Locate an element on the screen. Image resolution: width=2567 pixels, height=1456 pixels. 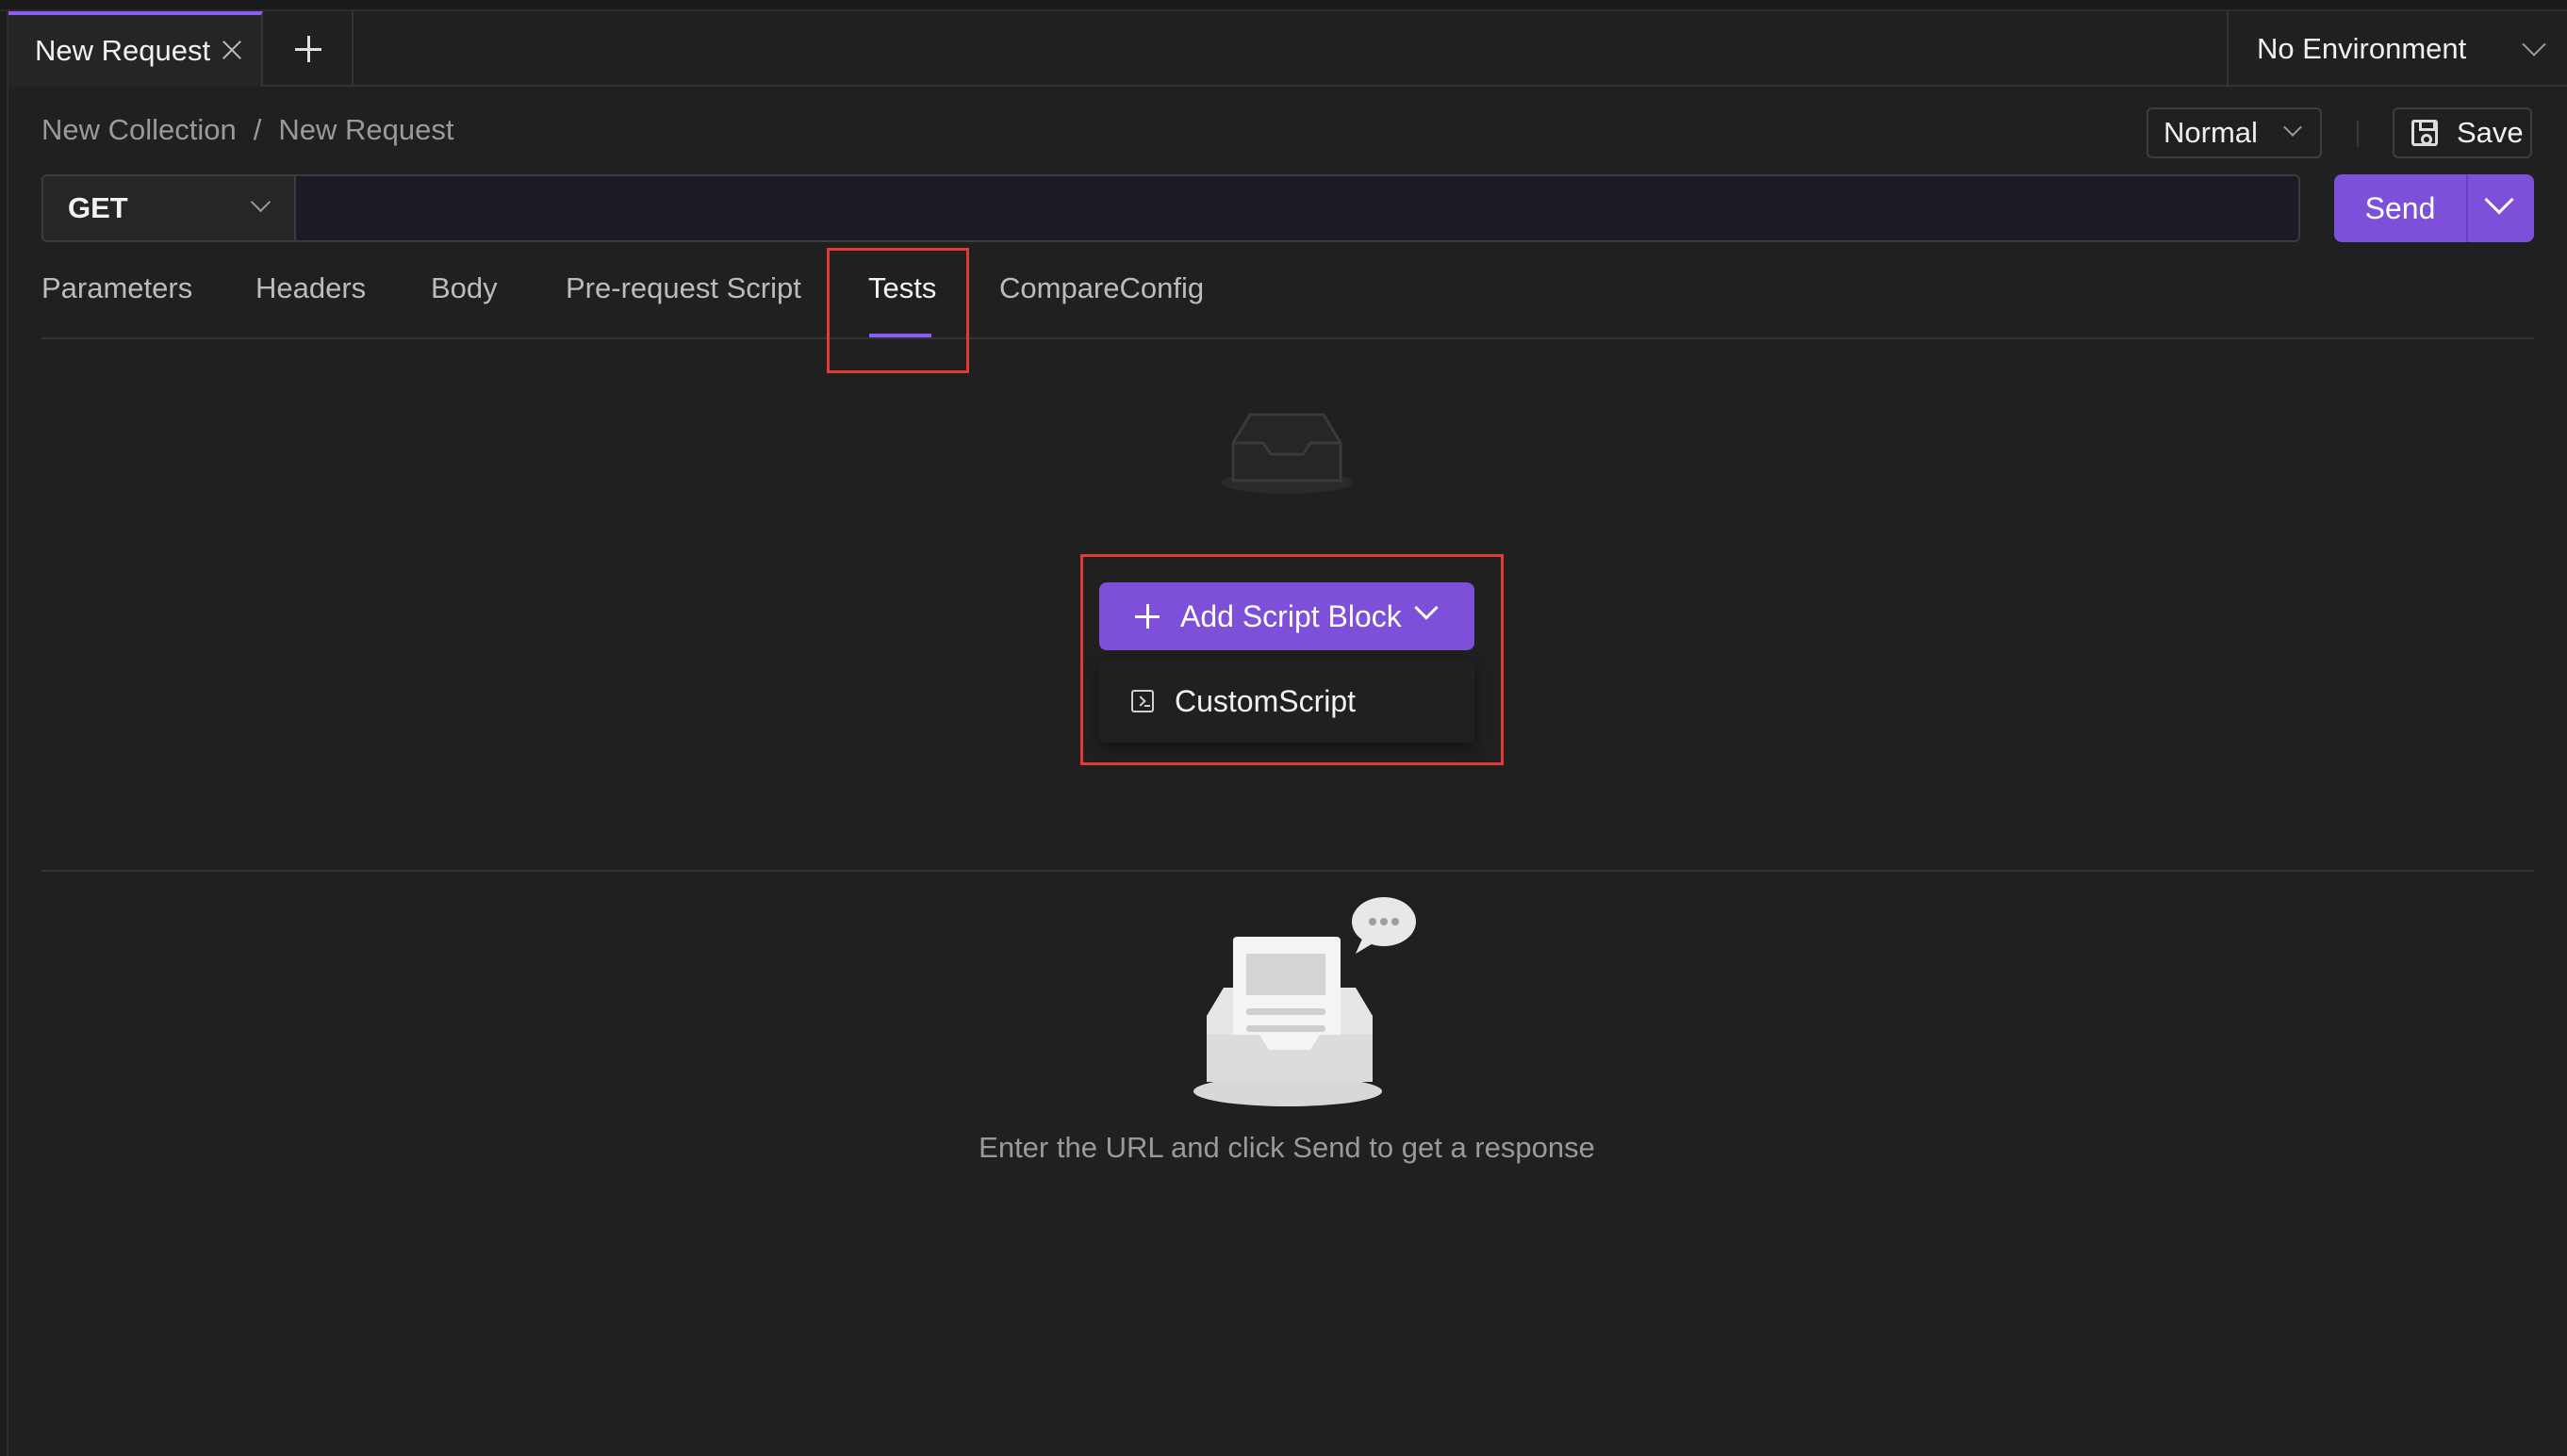
mode-label: Normal is located at coordinates (2211, 132).